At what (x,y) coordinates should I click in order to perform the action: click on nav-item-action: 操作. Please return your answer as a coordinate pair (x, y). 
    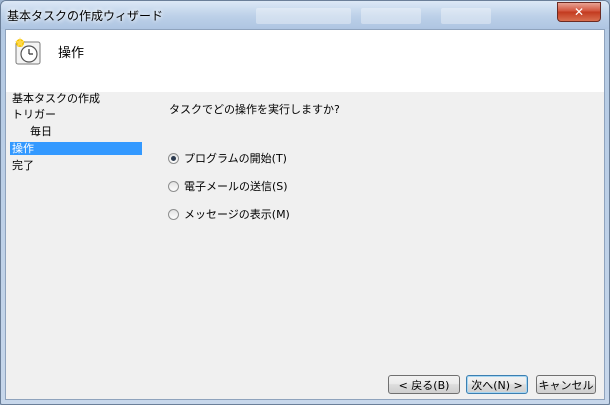
    Looking at the image, I should click on (76, 148).